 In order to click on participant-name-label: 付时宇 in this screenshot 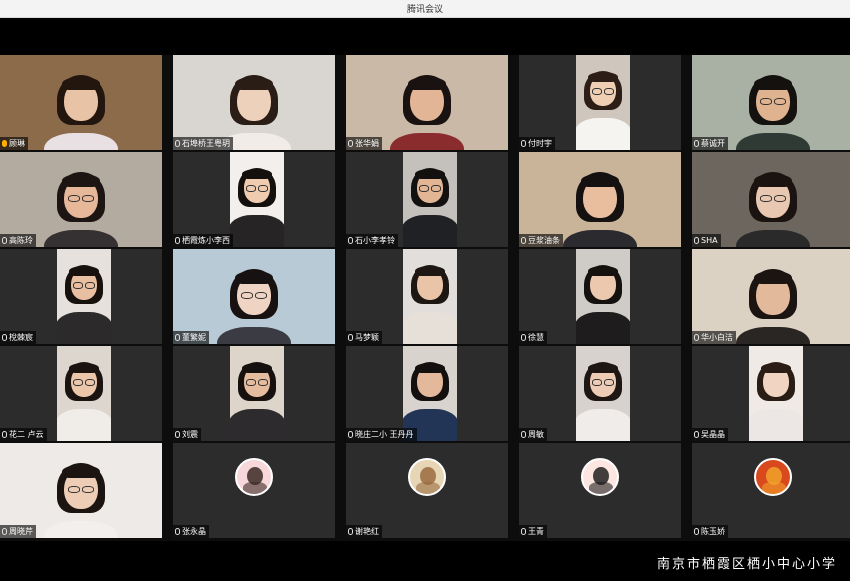, I will do `click(537, 143)`.